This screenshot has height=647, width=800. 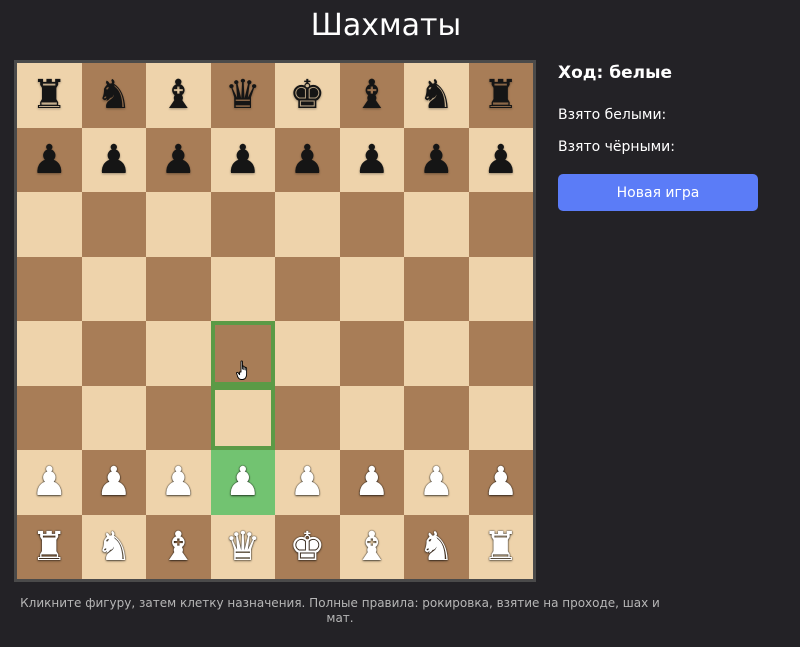 What do you see at coordinates (49, 353) in the screenshot?
I see `square-a4` at bounding box center [49, 353].